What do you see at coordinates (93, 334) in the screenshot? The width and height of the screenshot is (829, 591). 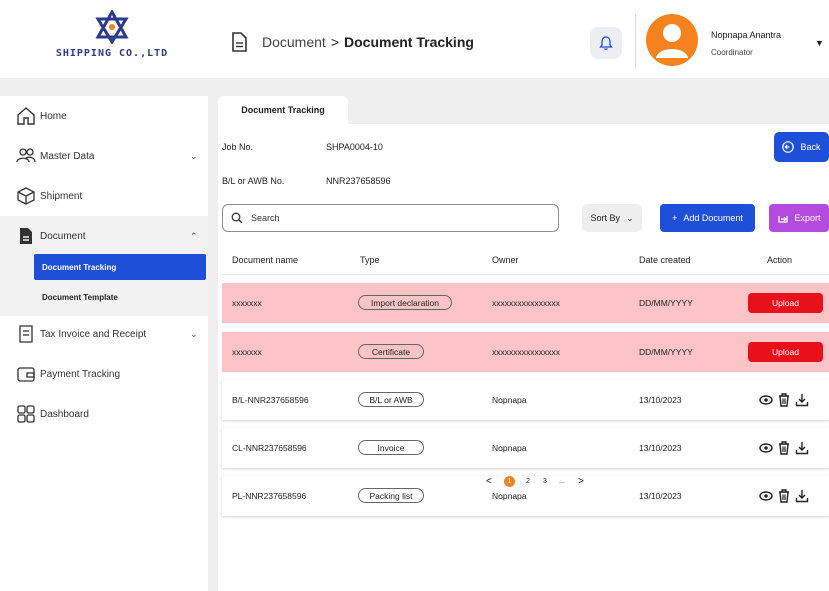 I see `sidebar-item-label: Tax Invoice and Receipt` at bounding box center [93, 334].